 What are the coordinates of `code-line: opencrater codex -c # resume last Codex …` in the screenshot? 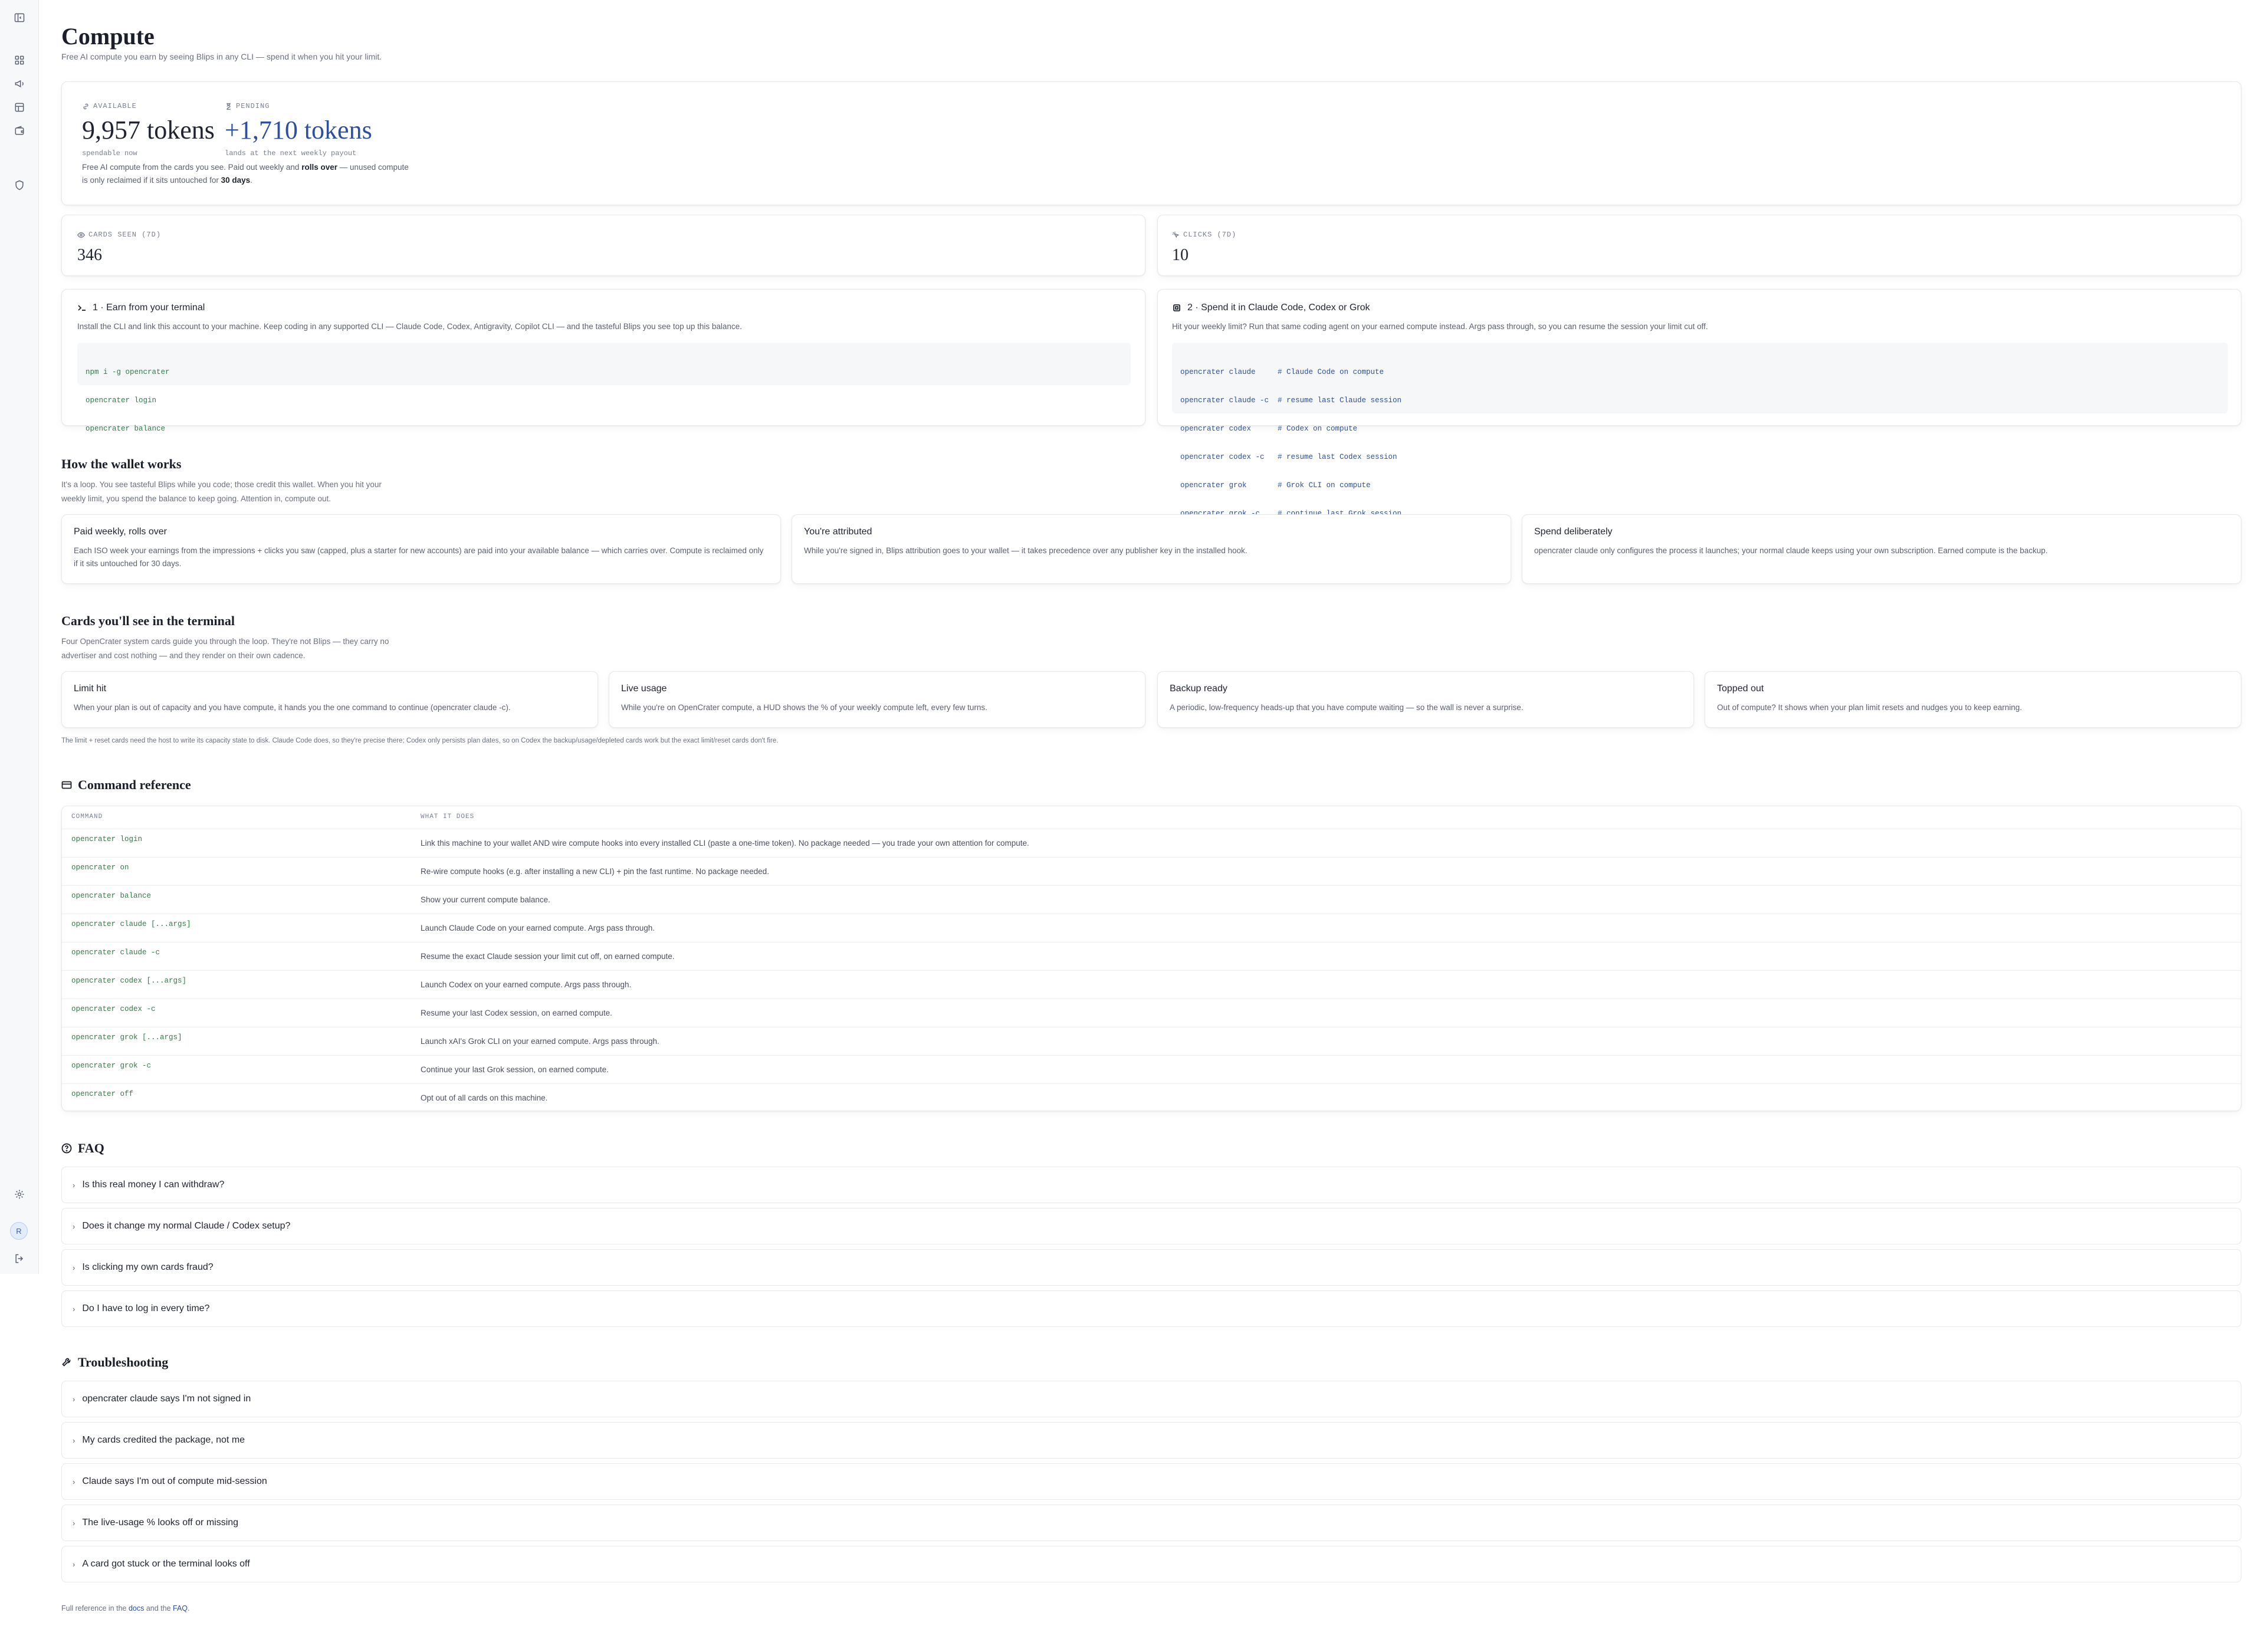 It's located at (1289, 457).